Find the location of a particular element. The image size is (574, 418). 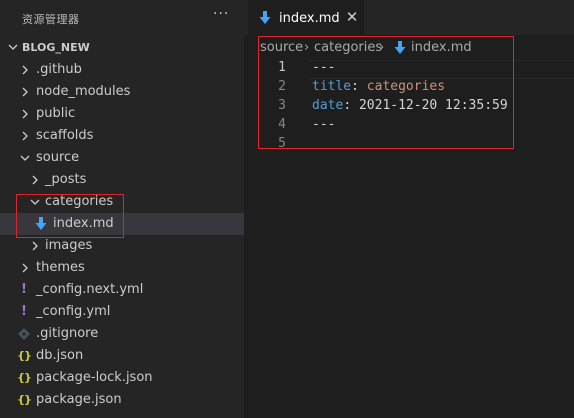

code-line: 2 title: categories is located at coordinates (409, 87).